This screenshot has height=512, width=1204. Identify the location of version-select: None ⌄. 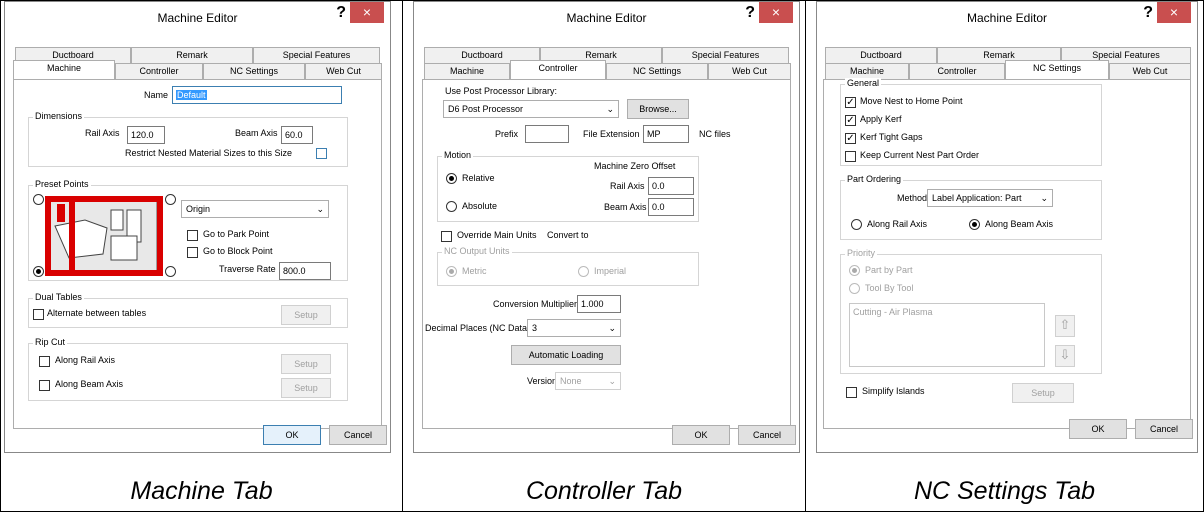
(588, 381).